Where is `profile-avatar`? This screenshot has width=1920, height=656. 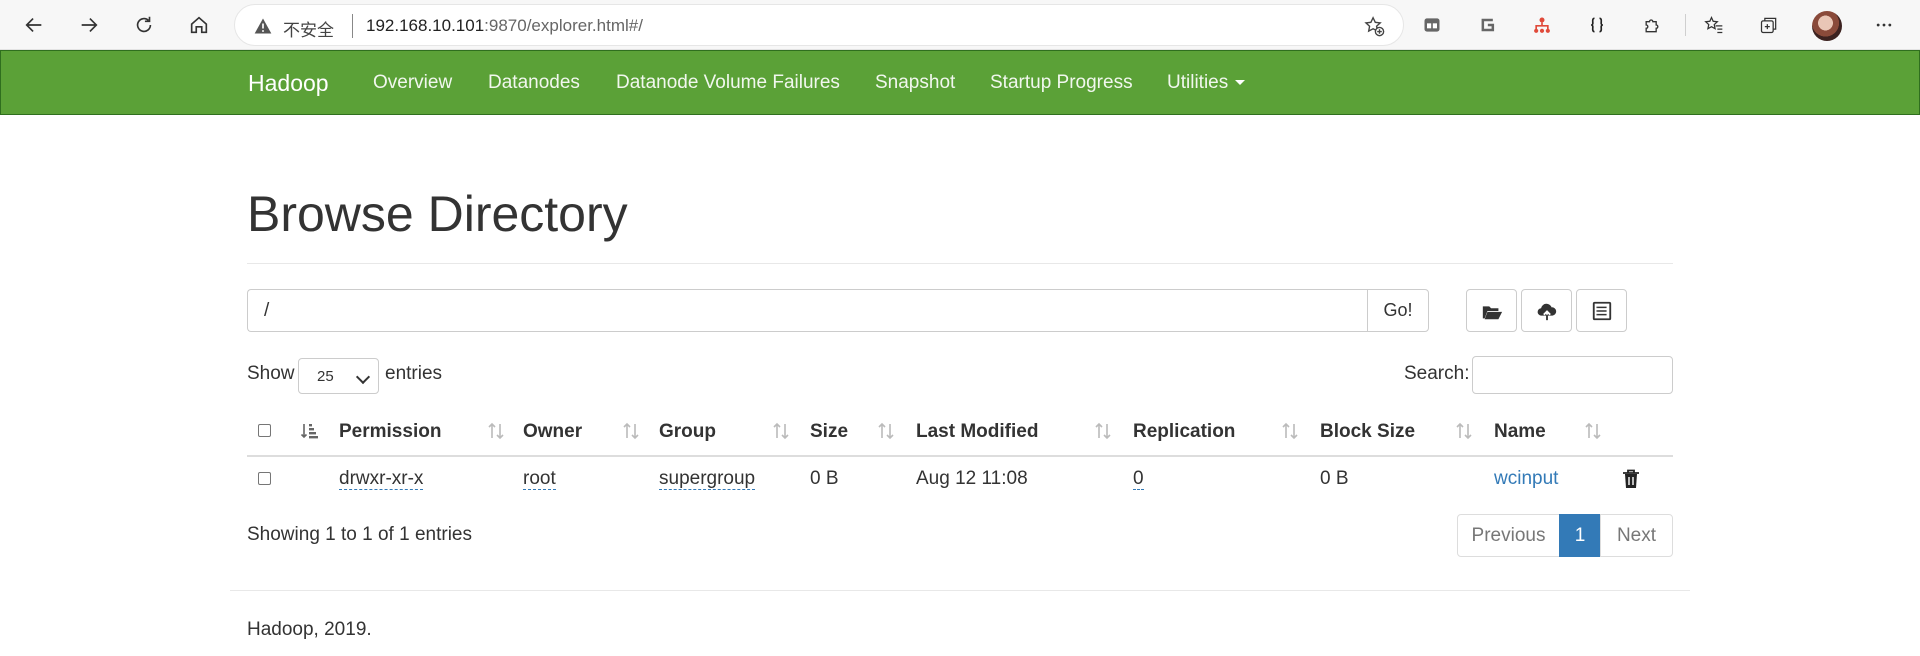 profile-avatar is located at coordinates (1827, 26).